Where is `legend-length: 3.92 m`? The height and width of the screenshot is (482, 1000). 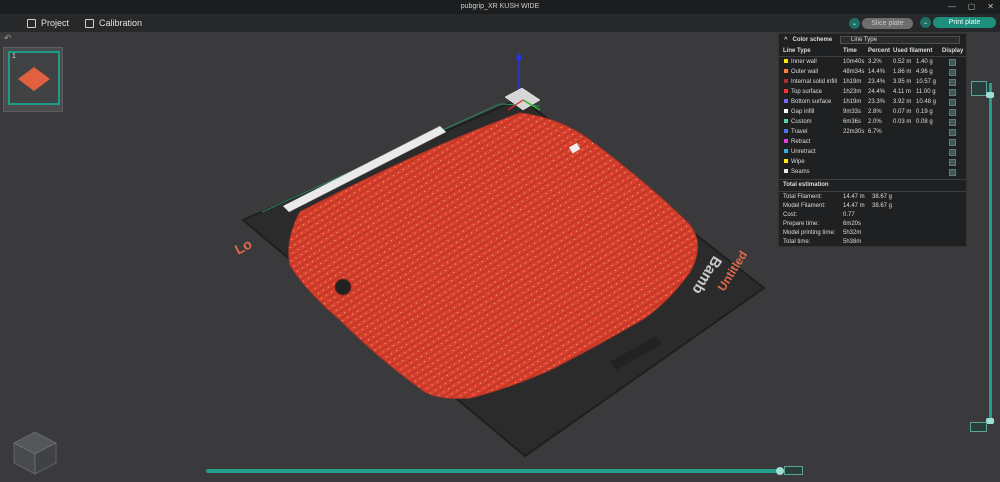
legend-length: 3.92 m is located at coordinates (902, 102).